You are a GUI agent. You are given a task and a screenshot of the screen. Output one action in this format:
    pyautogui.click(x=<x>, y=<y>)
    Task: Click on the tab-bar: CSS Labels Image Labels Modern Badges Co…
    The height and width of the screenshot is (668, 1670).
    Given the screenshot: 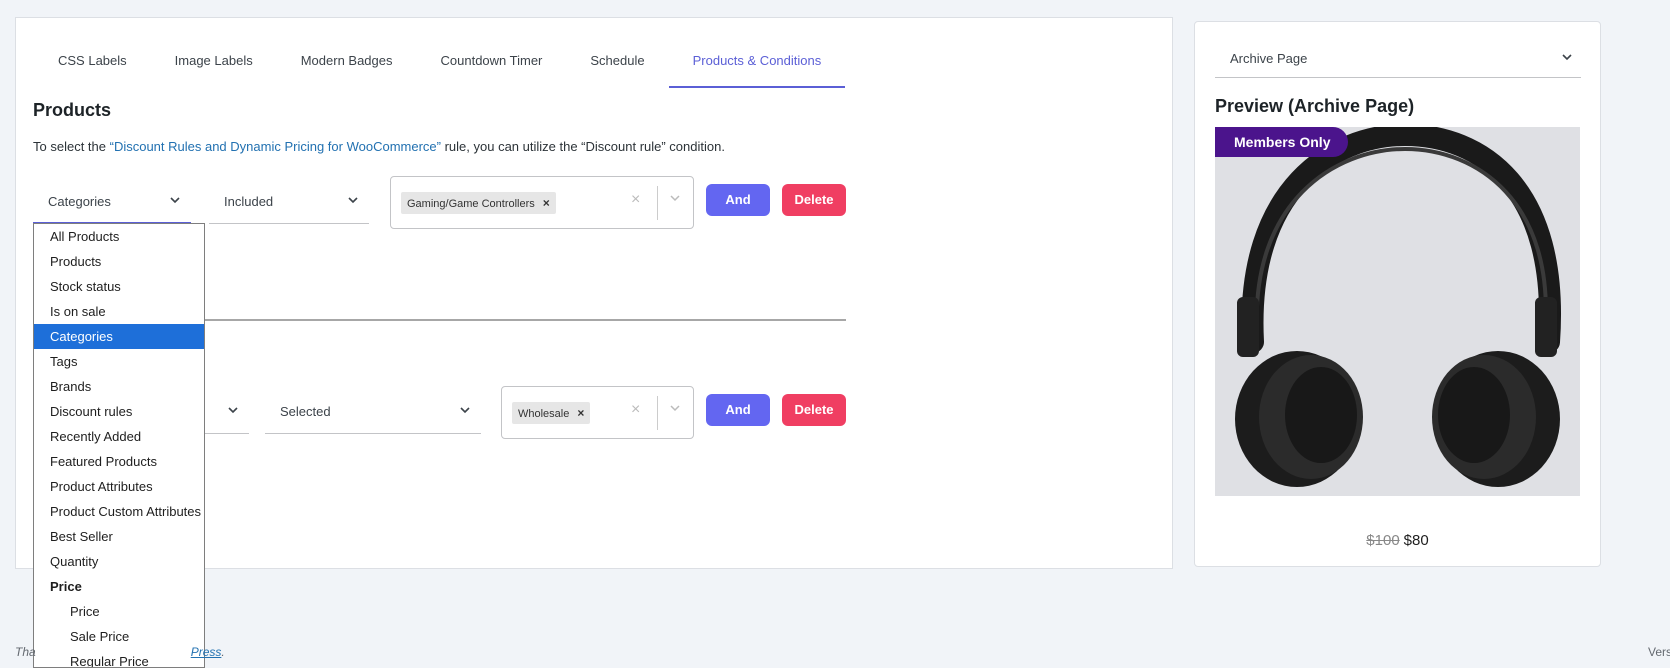 What is the action you would take?
    pyautogui.click(x=440, y=64)
    